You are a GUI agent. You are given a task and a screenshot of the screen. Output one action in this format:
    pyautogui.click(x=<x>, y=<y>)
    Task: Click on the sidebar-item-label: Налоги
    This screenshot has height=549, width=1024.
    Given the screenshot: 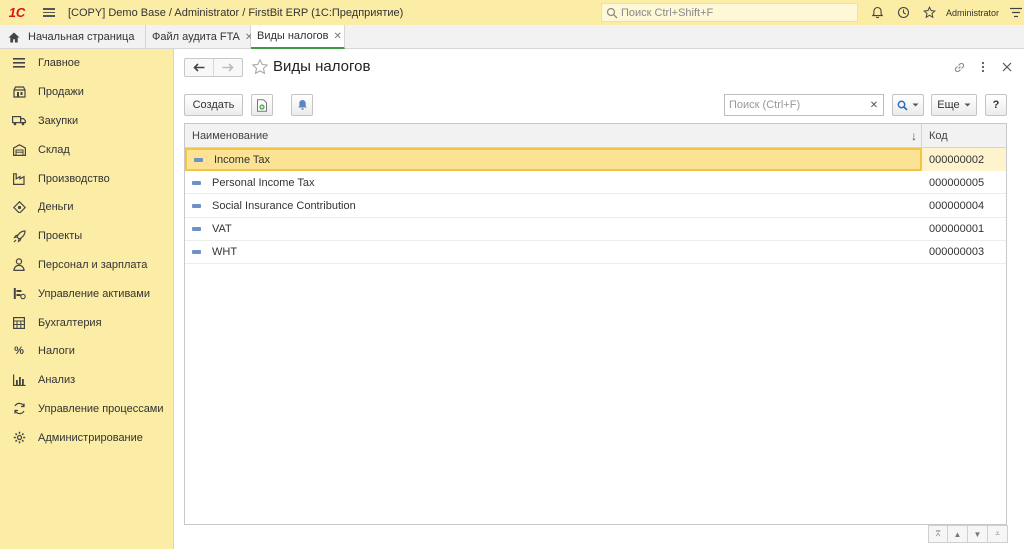 What is the action you would take?
    pyautogui.click(x=56, y=351)
    